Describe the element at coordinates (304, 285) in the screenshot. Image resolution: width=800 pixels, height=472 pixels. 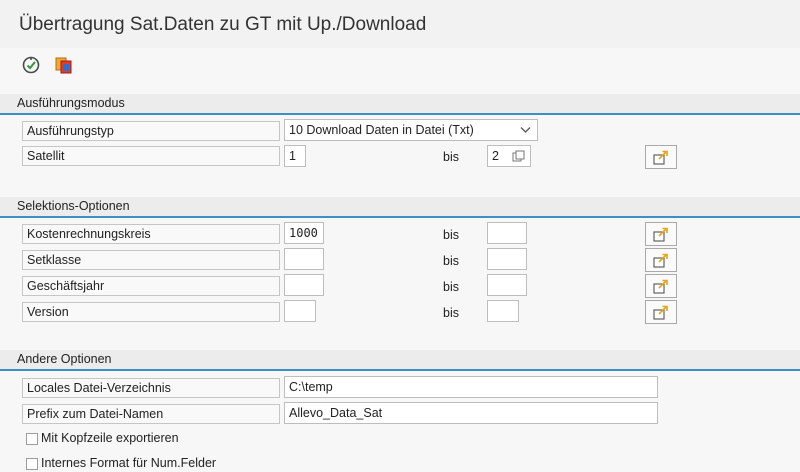
I see `fiscal-year-from-input` at that location.